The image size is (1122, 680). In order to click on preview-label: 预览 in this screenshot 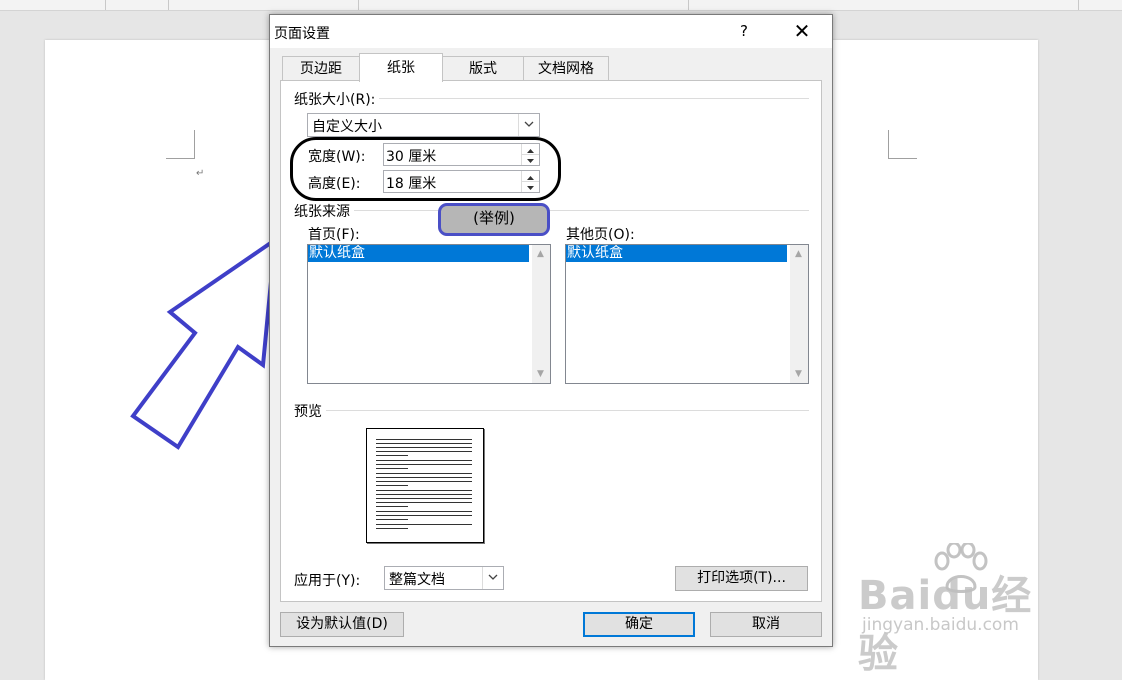, I will do `click(310, 411)`.